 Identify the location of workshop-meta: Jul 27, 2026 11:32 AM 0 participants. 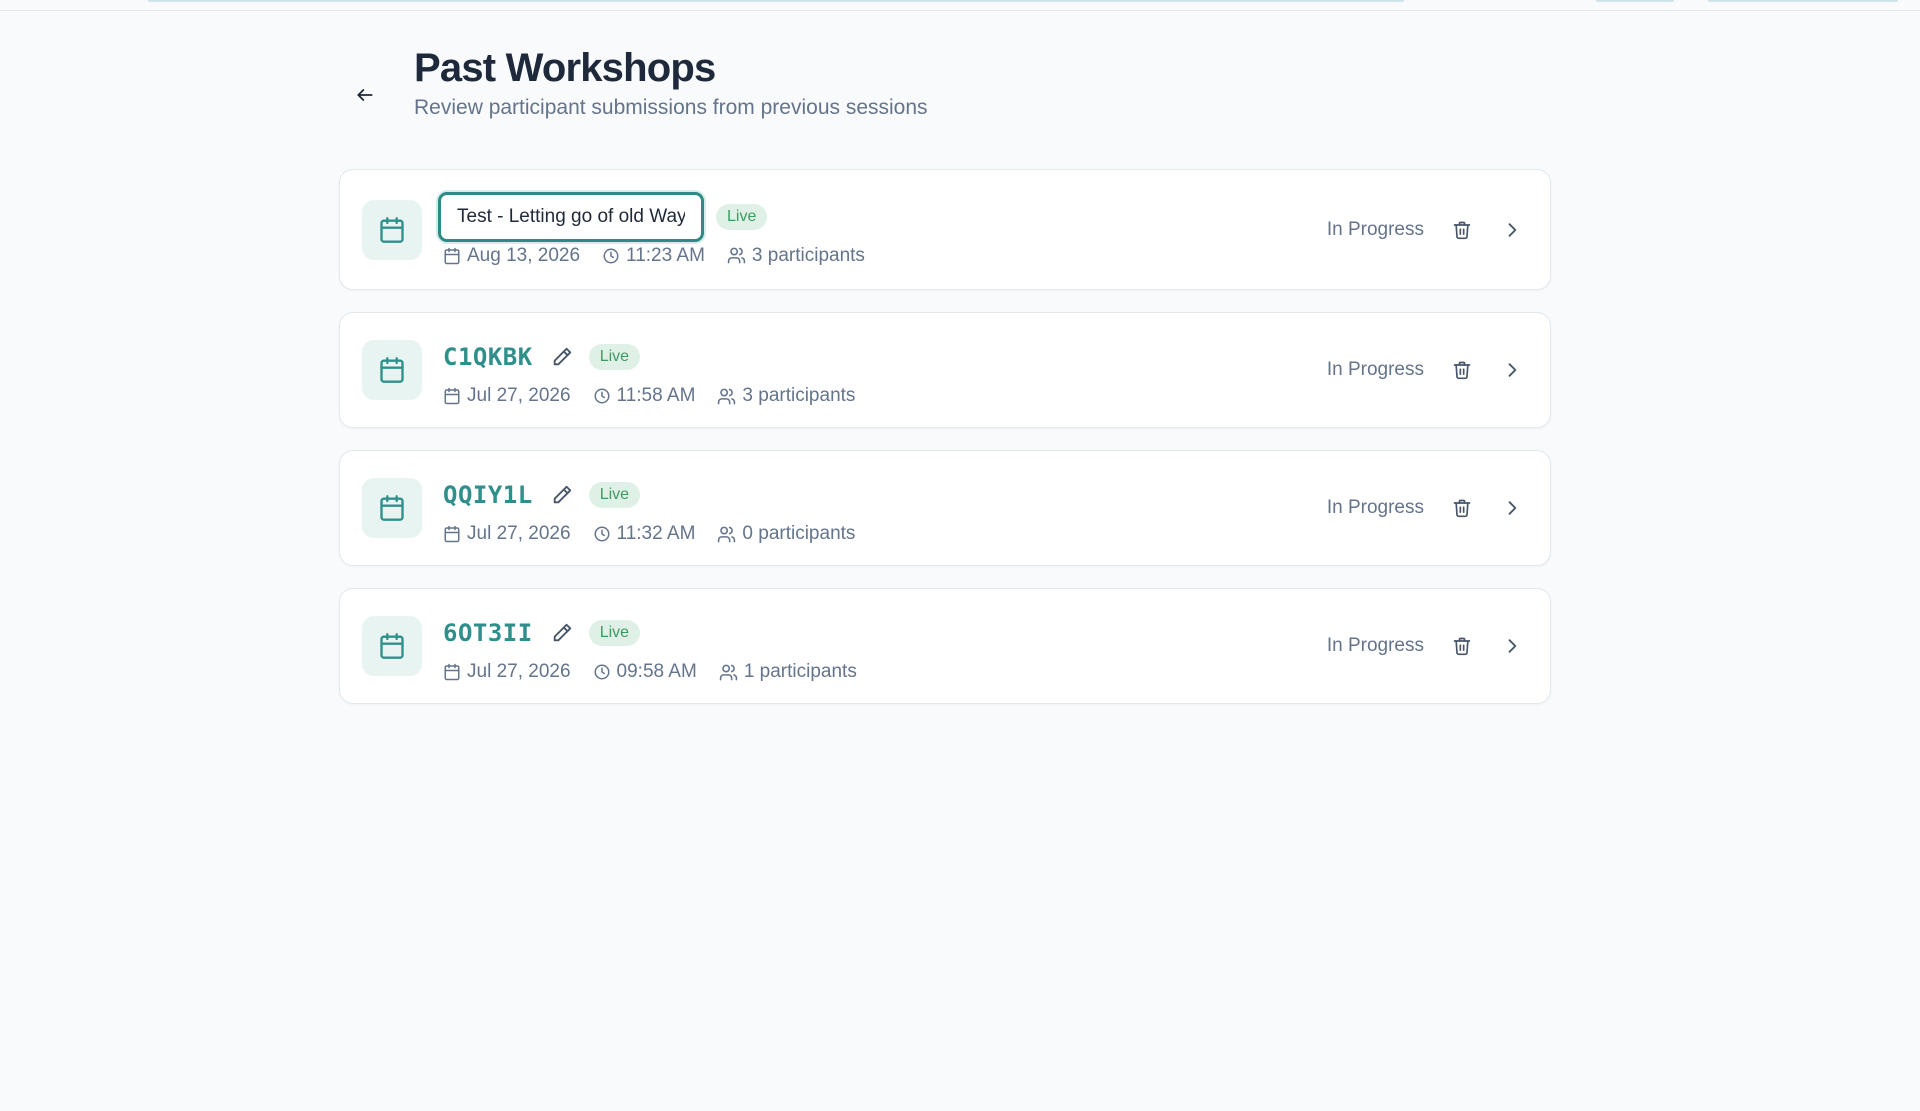
(660, 534).